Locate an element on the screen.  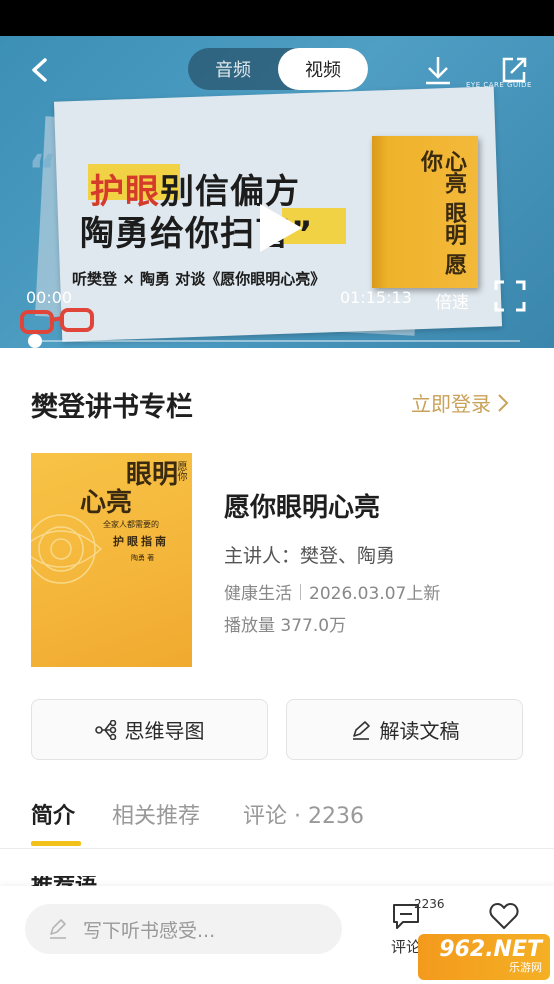
watermark-line2: 乐游网 is located at coordinates (525, 967).